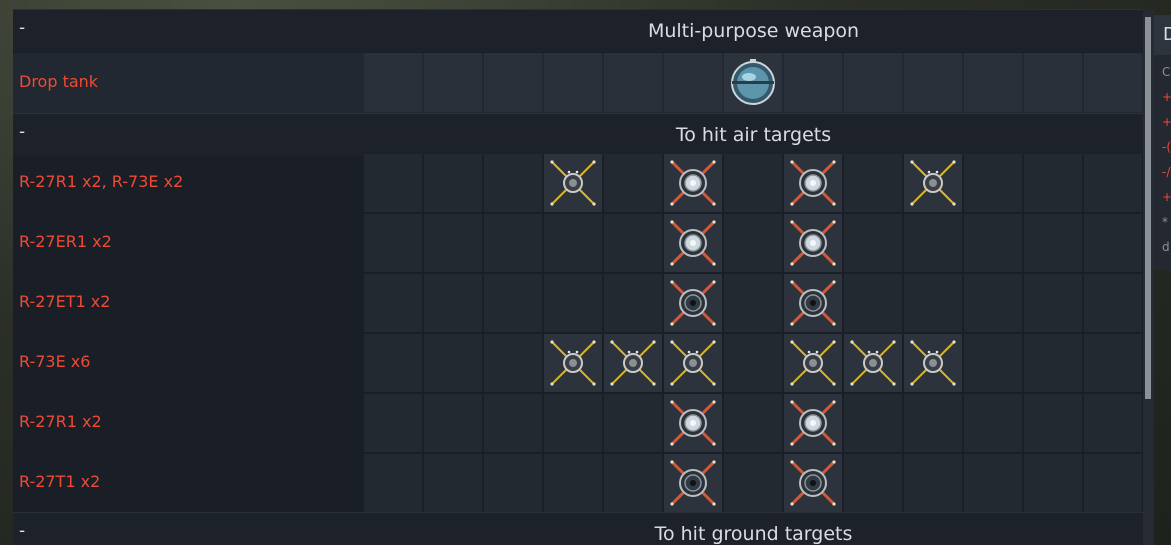 Image resolution: width=1171 pixels, height=545 pixels. What do you see at coordinates (578, 528) in the screenshot?
I see `section-header-ground-targets: - To hit ground targets` at bounding box center [578, 528].